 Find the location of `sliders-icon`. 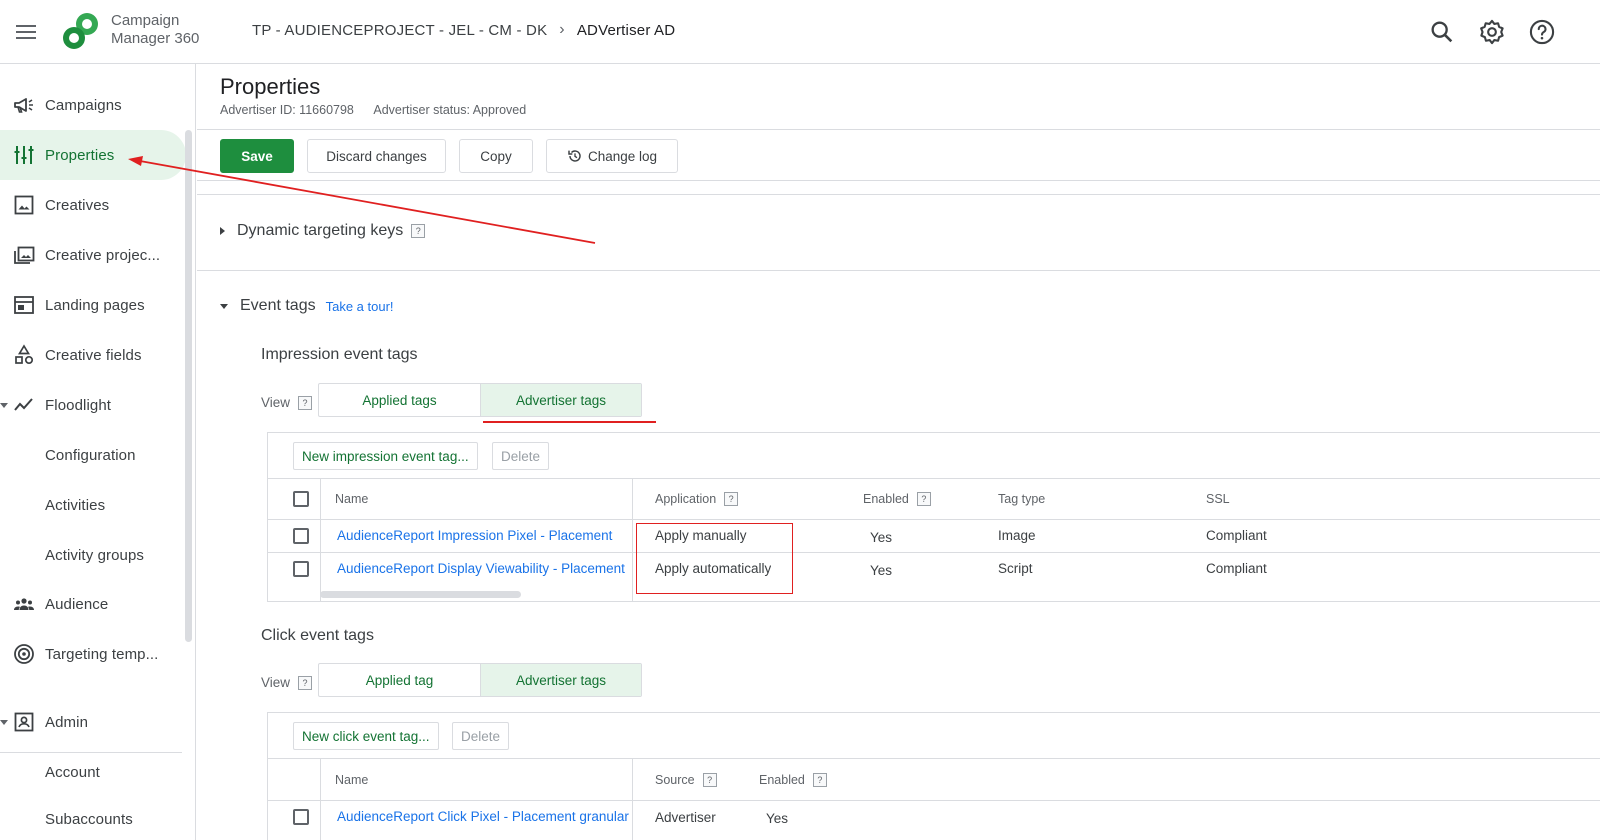

sliders-icon is located at coordinates (24, 155).